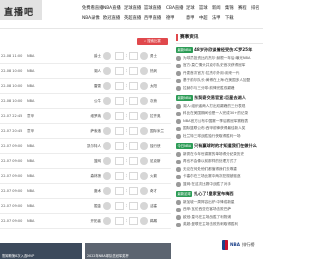 Image resolution: width=320 pixels, height=259 pixels. What do you see at coordinates (225, 146) in the screenshot?
I see `headline-text: 只有赢球时的才知道我们在做什么` at bounding box center [225, 146].